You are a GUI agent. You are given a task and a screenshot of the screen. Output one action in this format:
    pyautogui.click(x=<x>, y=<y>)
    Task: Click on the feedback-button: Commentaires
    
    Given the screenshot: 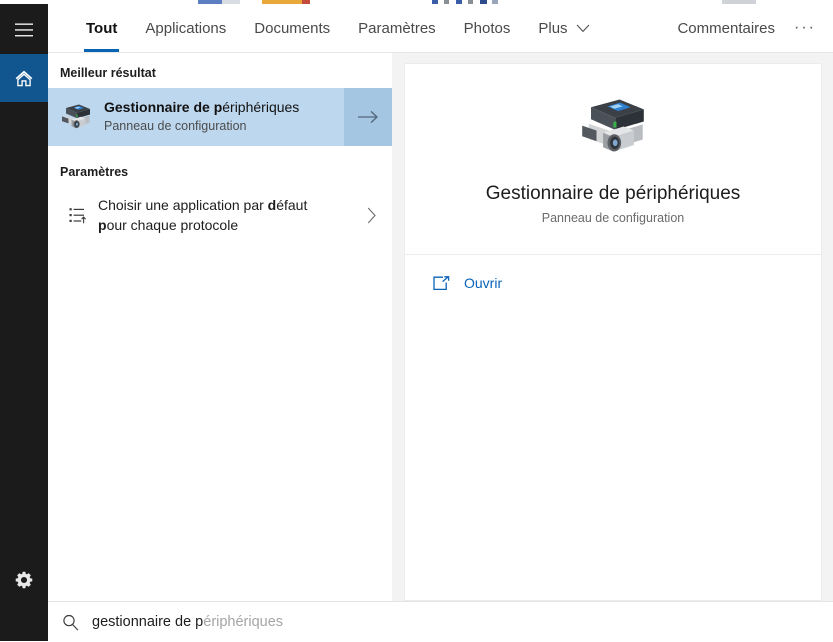 What is the action you would take?
    pyautogui.click(x=726, y=28)
    